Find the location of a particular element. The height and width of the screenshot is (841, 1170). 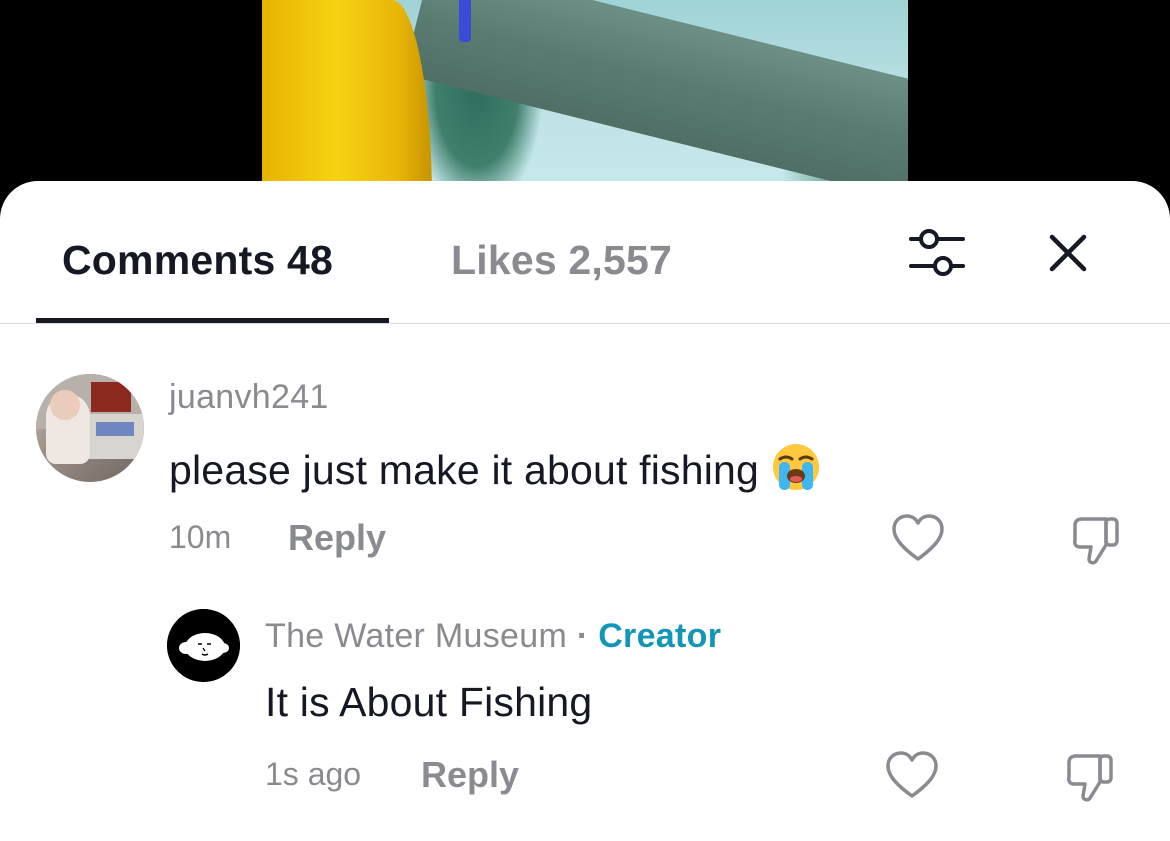

video-yellow-figure is located at coordinates (347, 100).